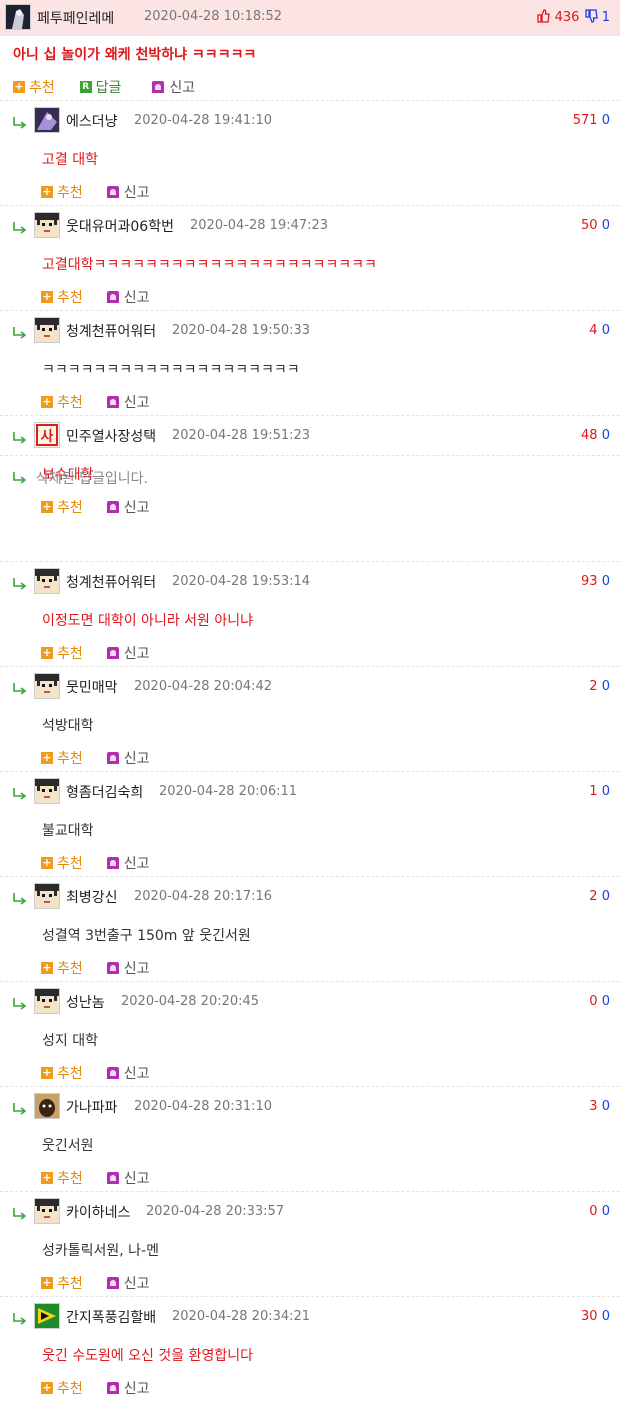  What do you see at coordinates (47, 120) in the screenshot?
I see `dark-character-avatar` at bounding box center [47, 120].